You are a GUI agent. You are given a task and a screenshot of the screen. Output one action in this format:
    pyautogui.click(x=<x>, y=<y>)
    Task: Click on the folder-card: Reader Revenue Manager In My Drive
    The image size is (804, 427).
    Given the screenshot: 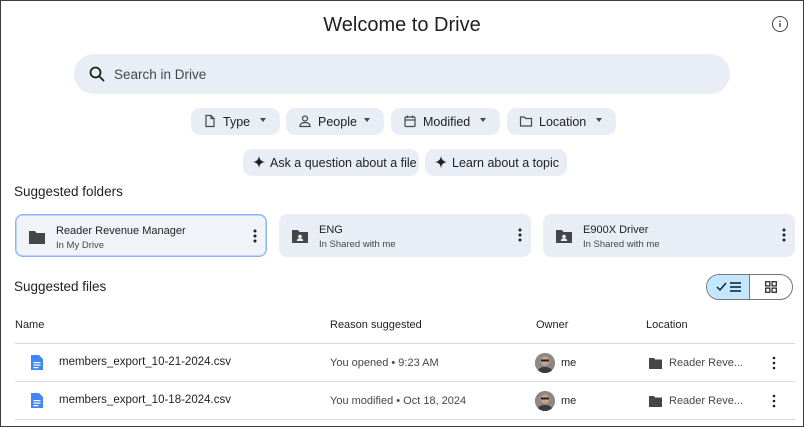 What is the action you would take?
    pyautogui.click(x=141, y=235)
    